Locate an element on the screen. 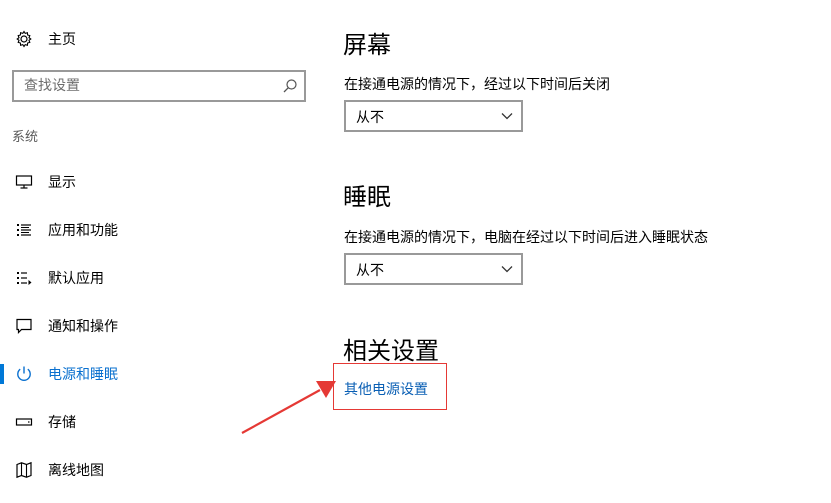  power-icon is located at coordinates (24, 374).